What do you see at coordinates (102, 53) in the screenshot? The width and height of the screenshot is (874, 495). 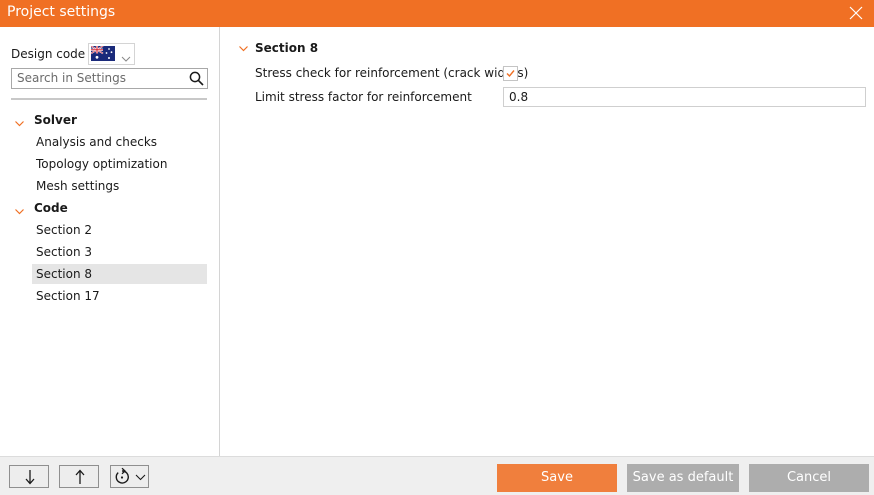 I see `australia-flag-icon` at bounding box center [102, 53].